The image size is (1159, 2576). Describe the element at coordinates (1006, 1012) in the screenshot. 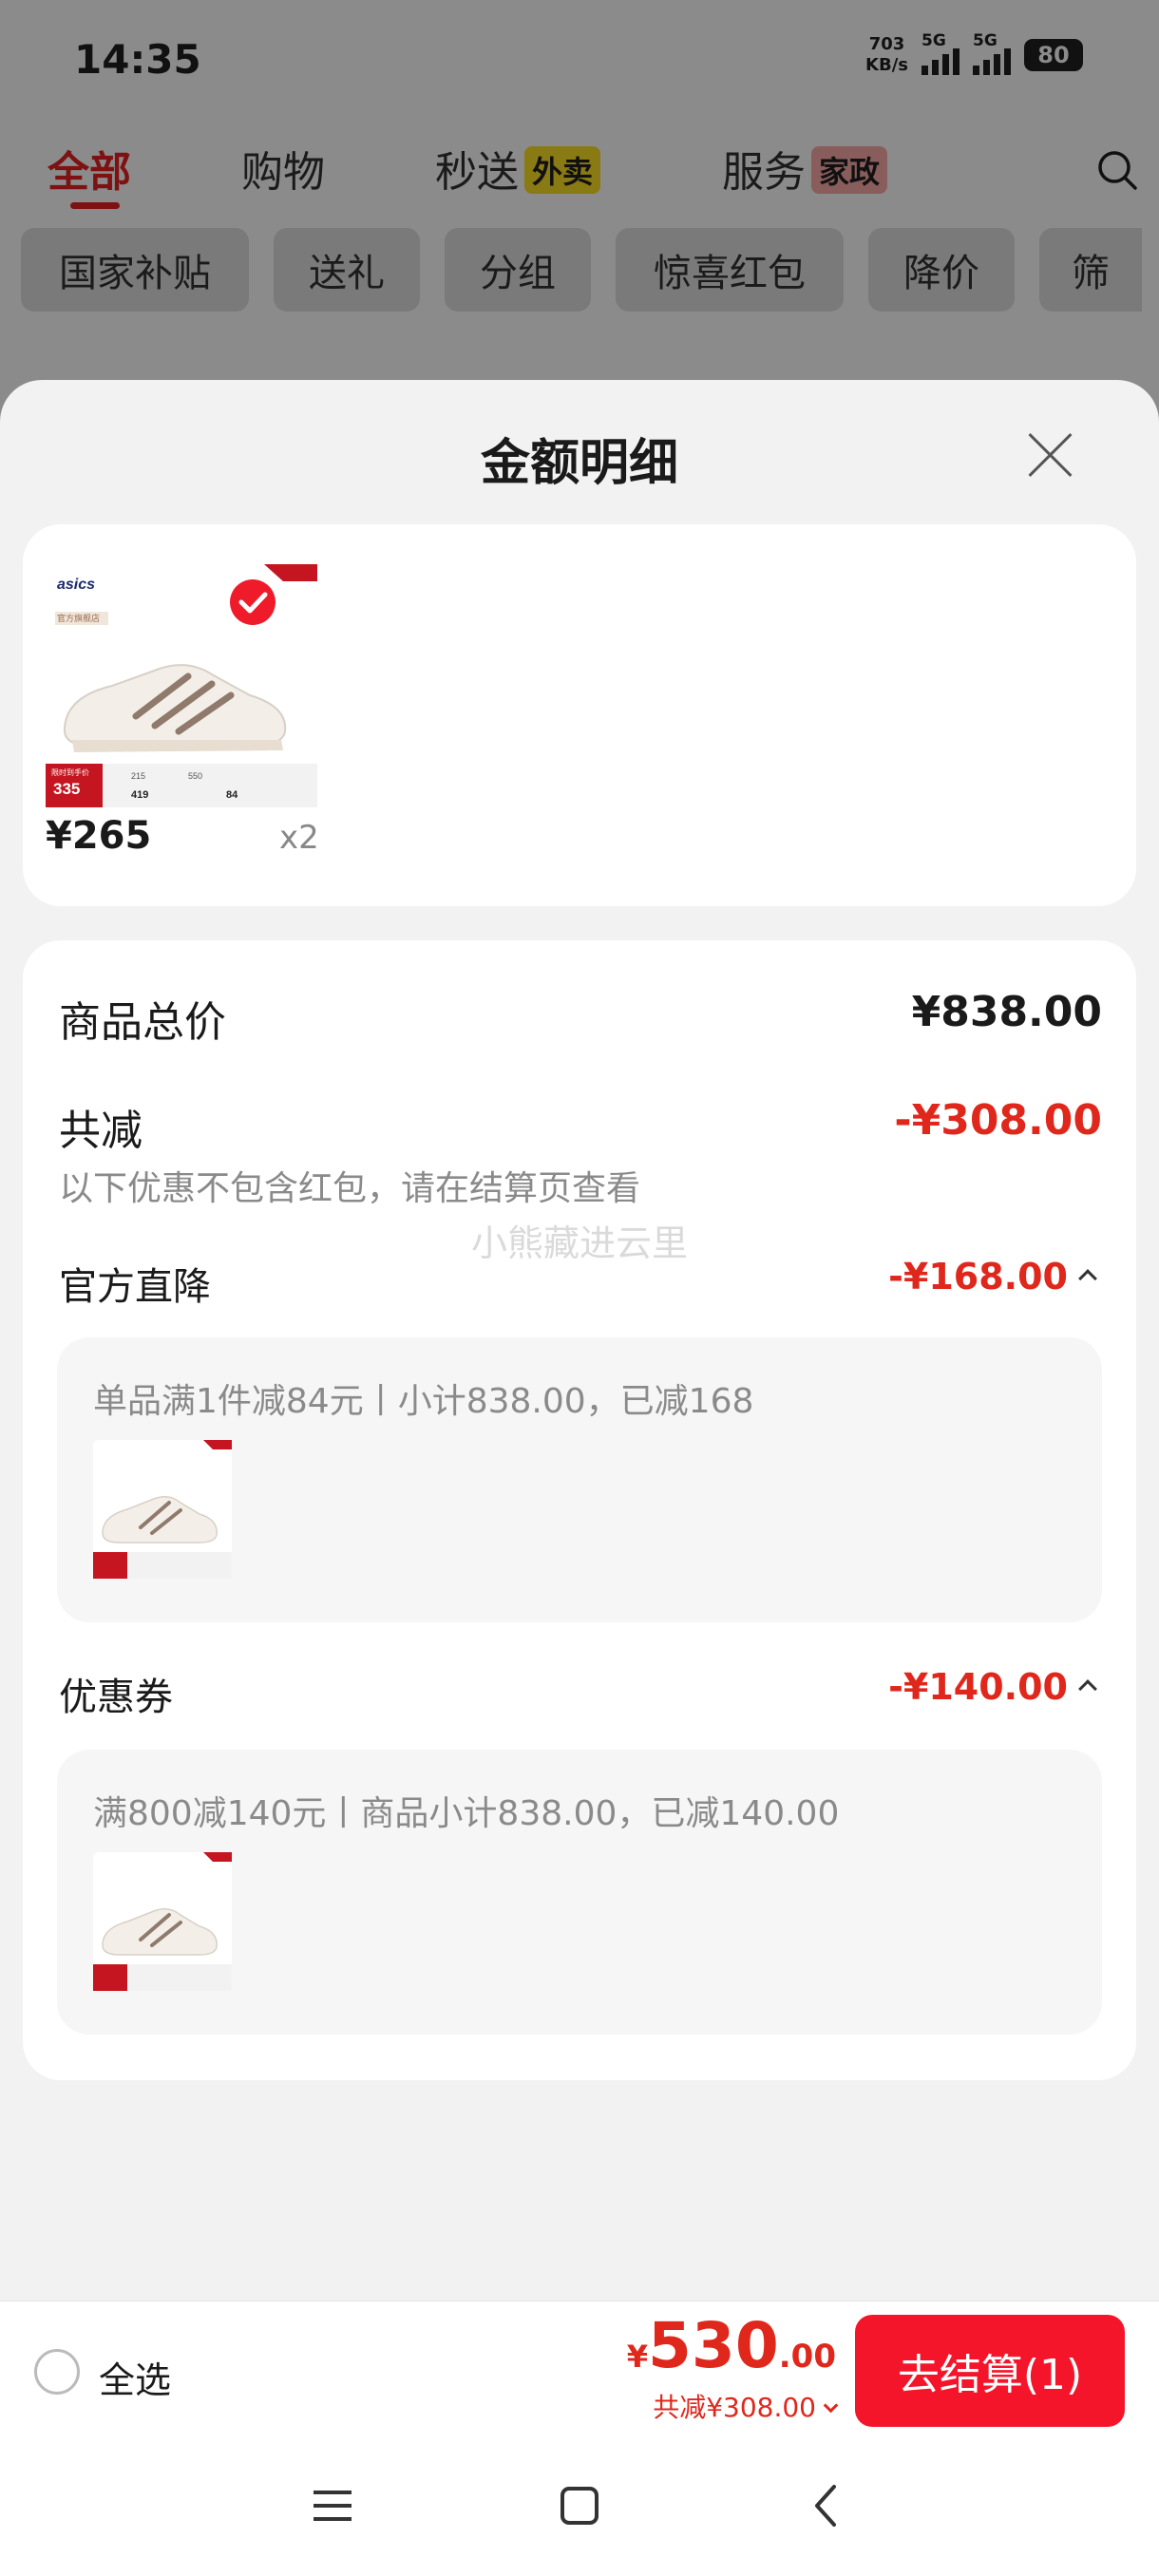

I see `total-price-value: ¥838.00` at that location.